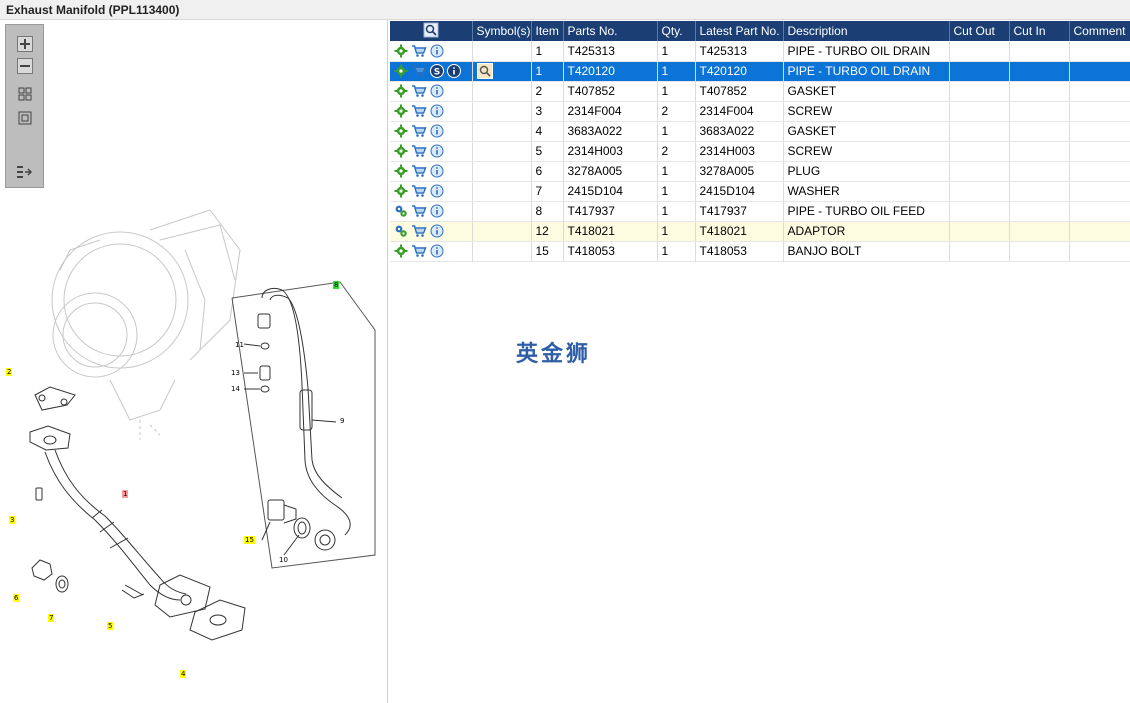 Image resolution: width=1130 pixels, height=703 pixels. Describe the element at coordinates (760, 191) in the screenshot. I see `table-row: 7 2415D104 1 2415D104 WASHER` at that location.